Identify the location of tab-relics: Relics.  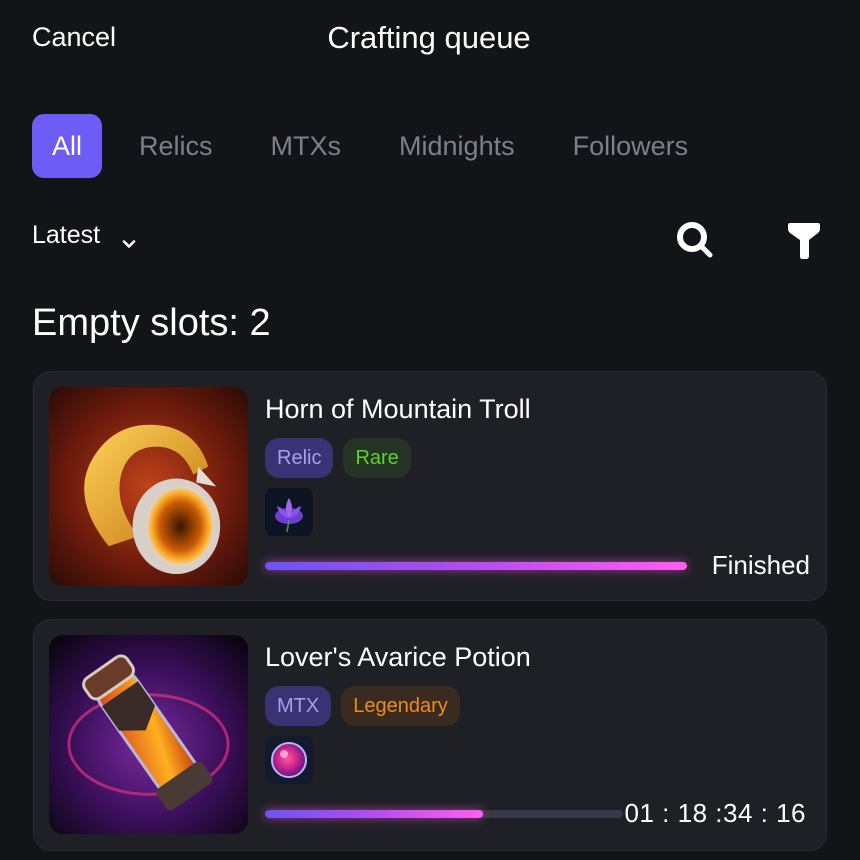
(176, 146).